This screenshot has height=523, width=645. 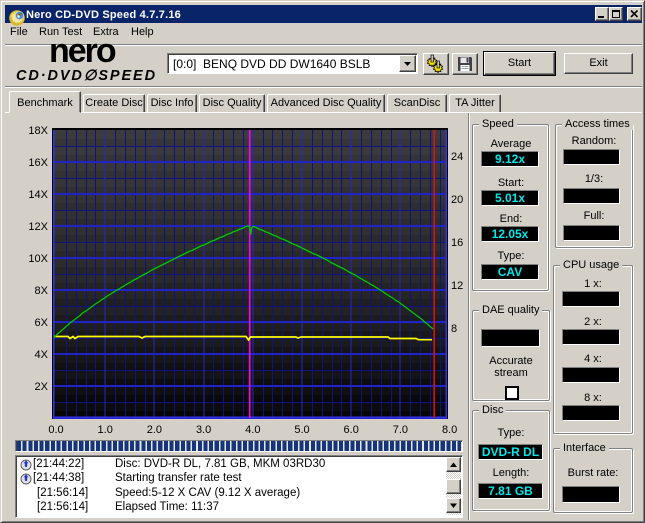 I want to click on svg-text: 8.0, so click(x=449, y=430).